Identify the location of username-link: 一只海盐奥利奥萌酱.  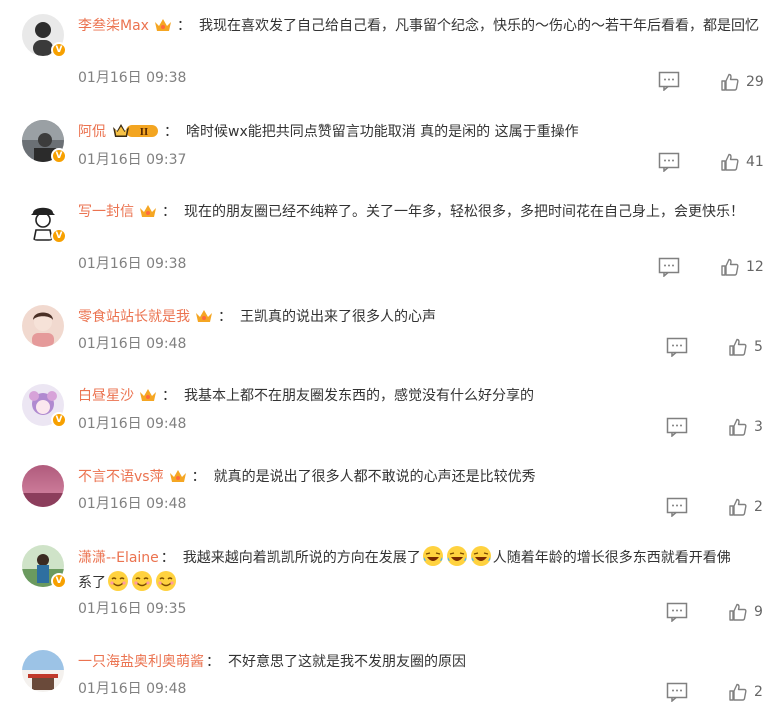
(141, 662).